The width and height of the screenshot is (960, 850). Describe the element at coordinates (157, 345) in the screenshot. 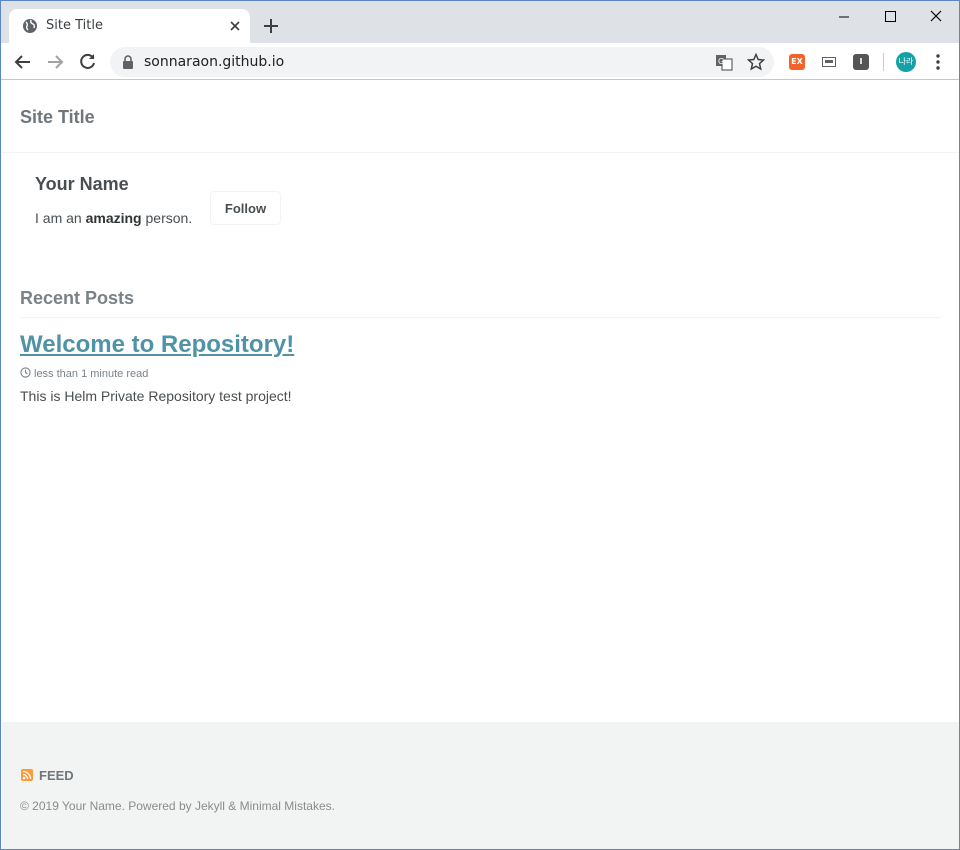

I see `post-title-link: Welcome to Repository!` at that location.